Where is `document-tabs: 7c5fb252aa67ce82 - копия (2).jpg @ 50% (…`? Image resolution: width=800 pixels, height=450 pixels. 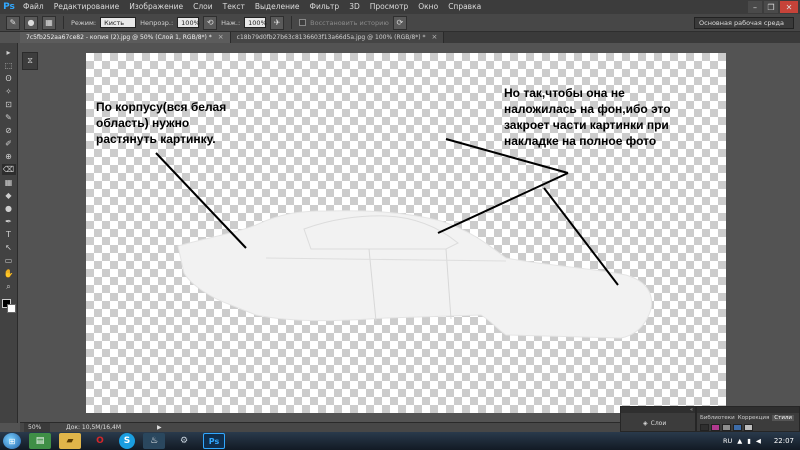
document-tabs: 7c5fb252aa67ce82 - копия (2).jpg @ 50% (… is located at coordinates (410, 37).